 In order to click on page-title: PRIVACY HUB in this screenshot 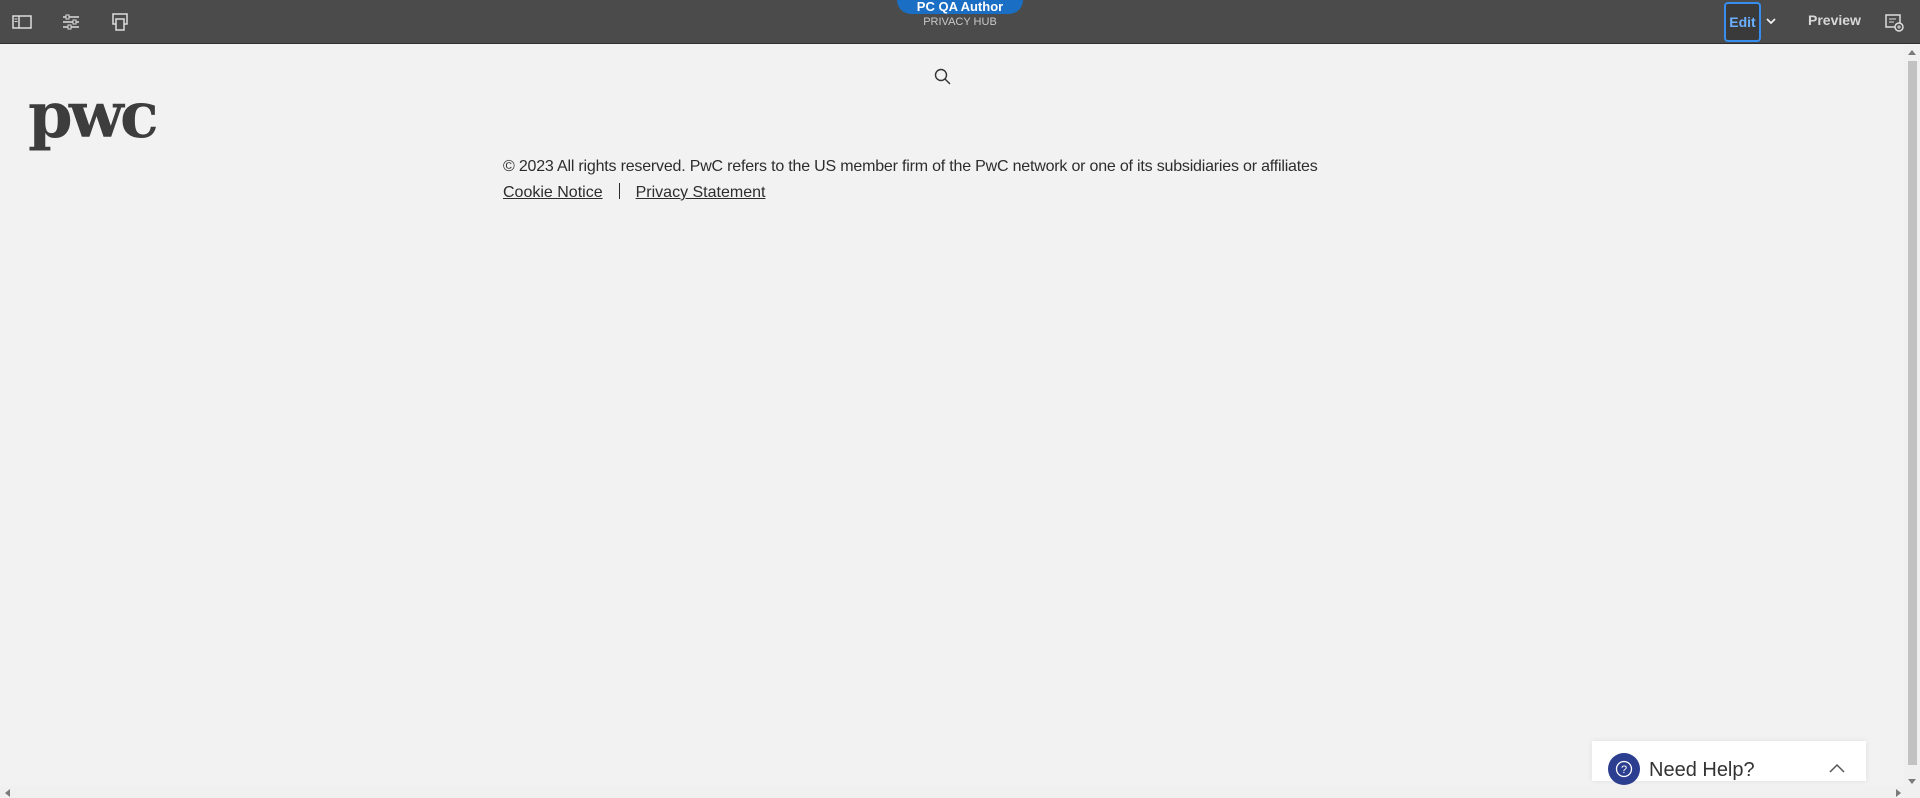, I will do `click(960, 22)`.